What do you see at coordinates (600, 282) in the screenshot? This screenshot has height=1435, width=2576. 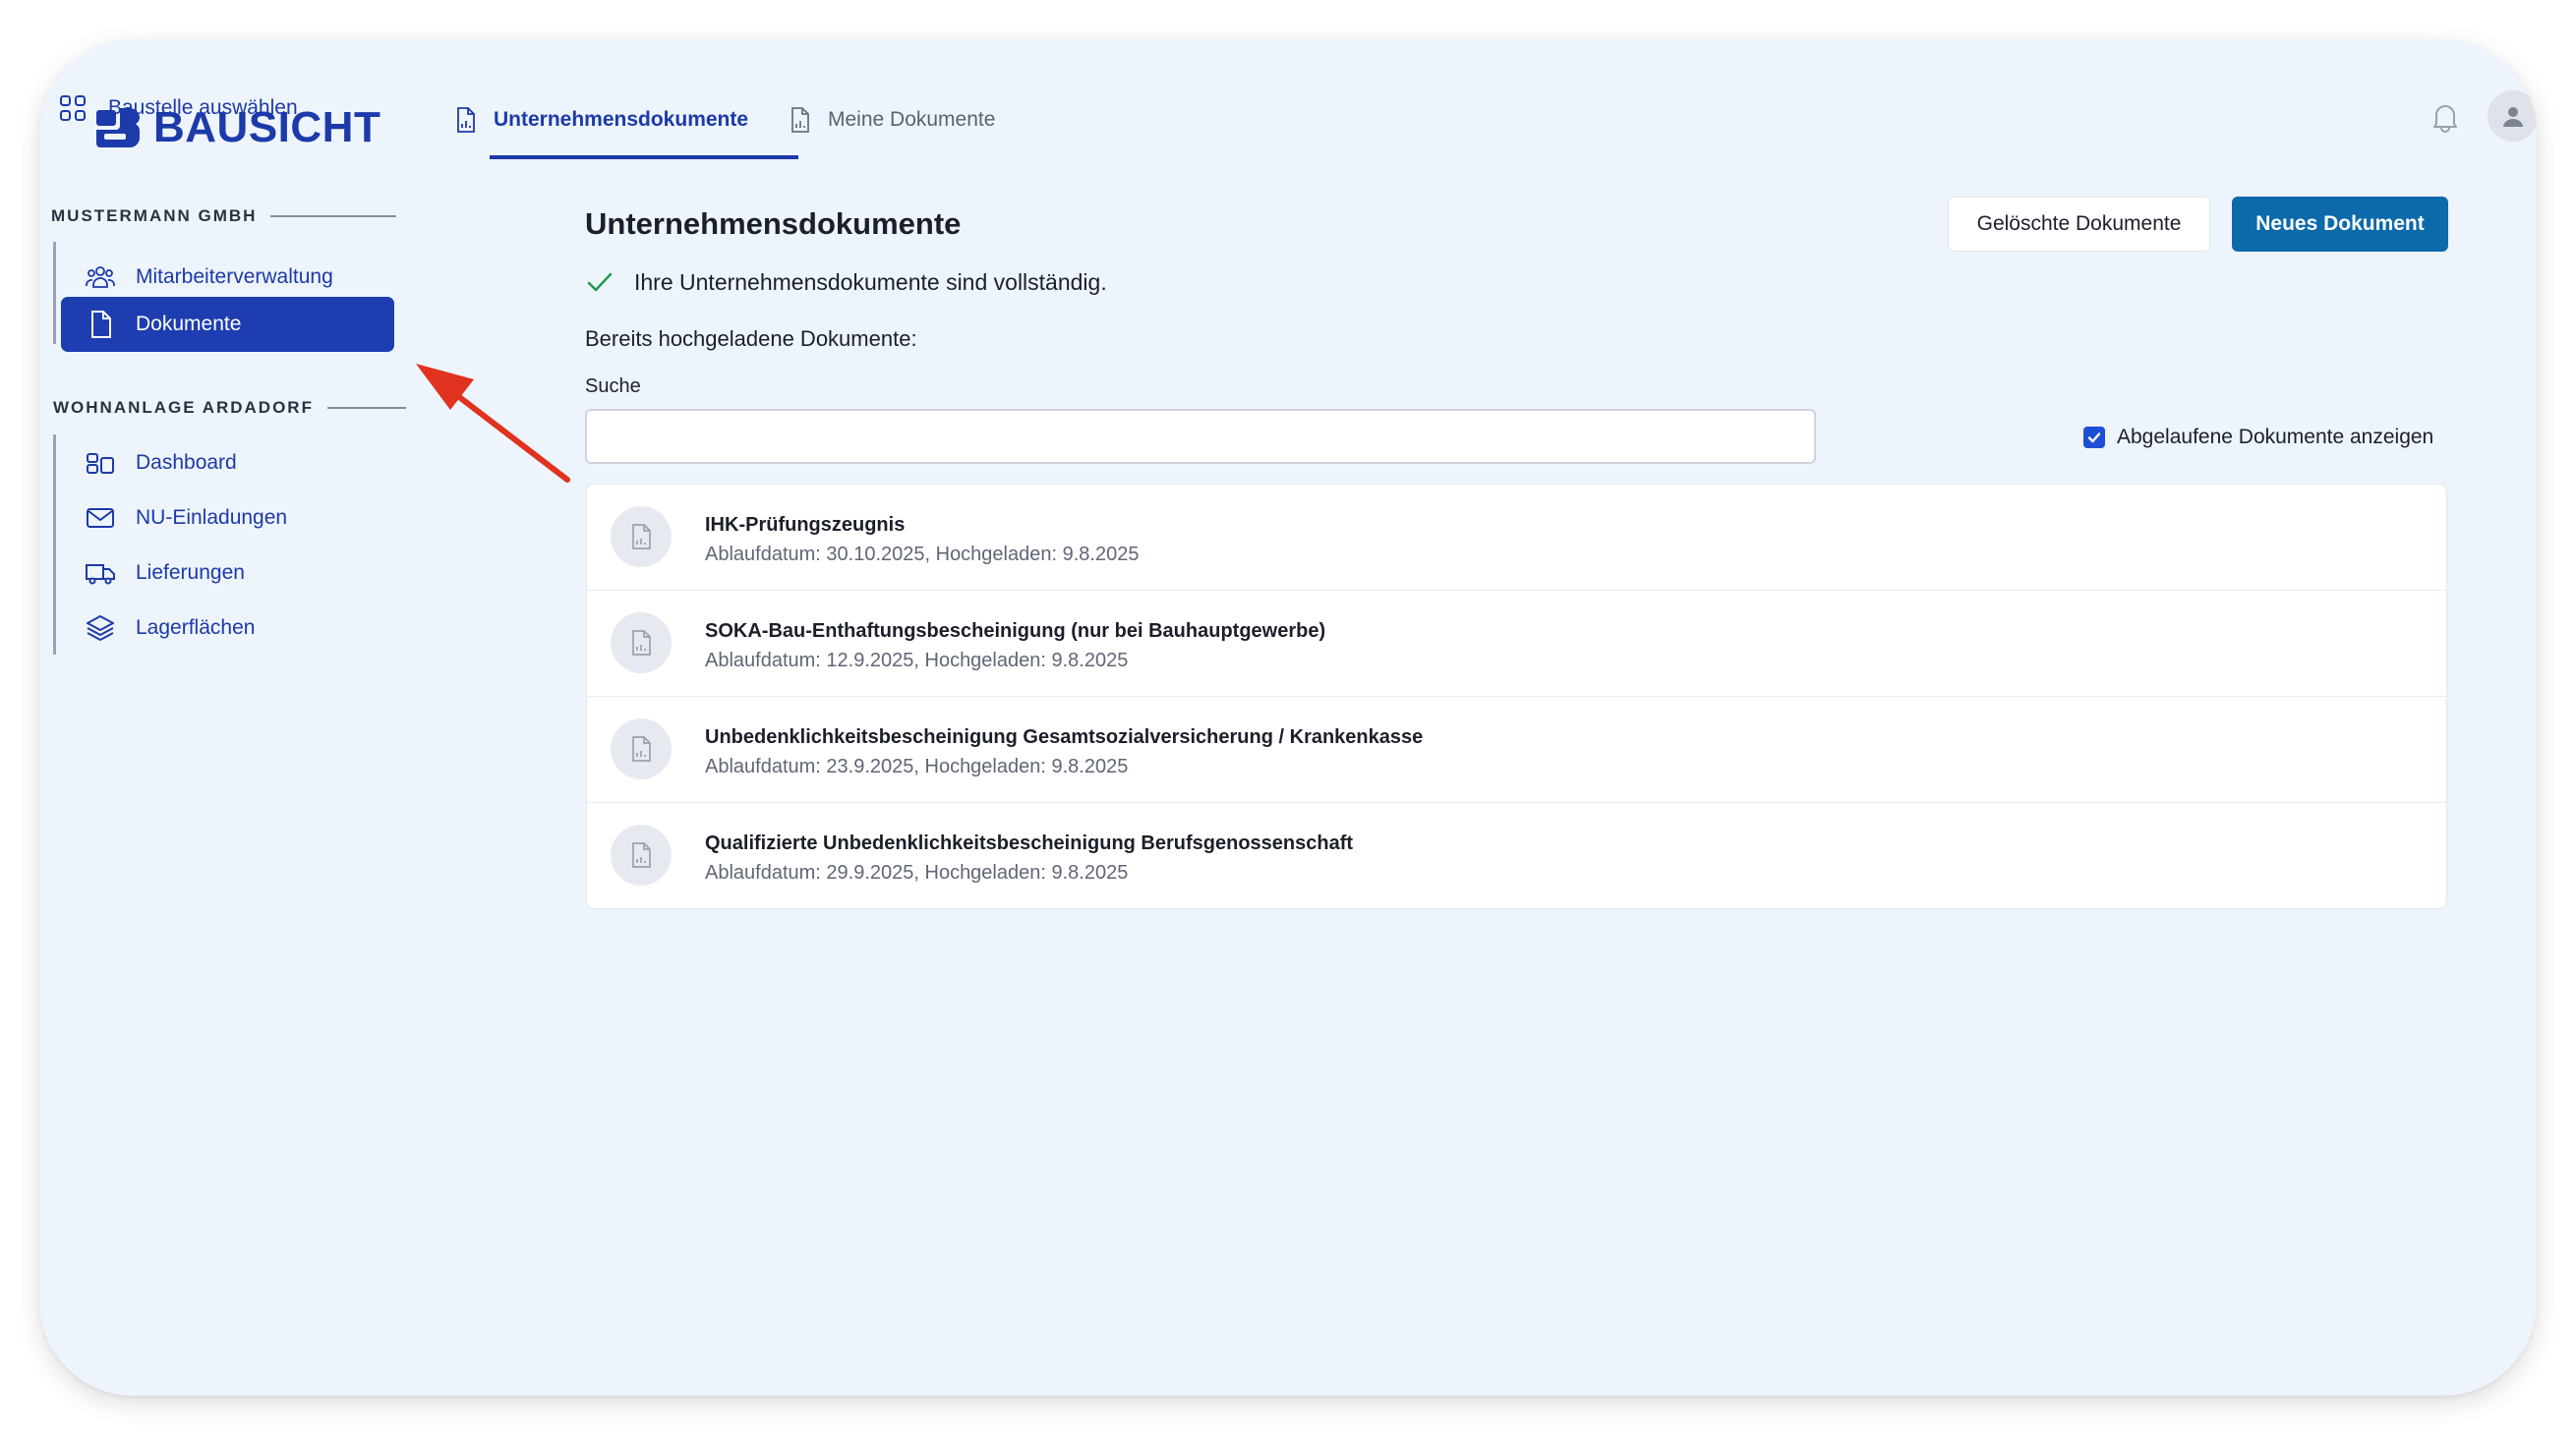 I see `check-icon` at bounding box center [600, 282].